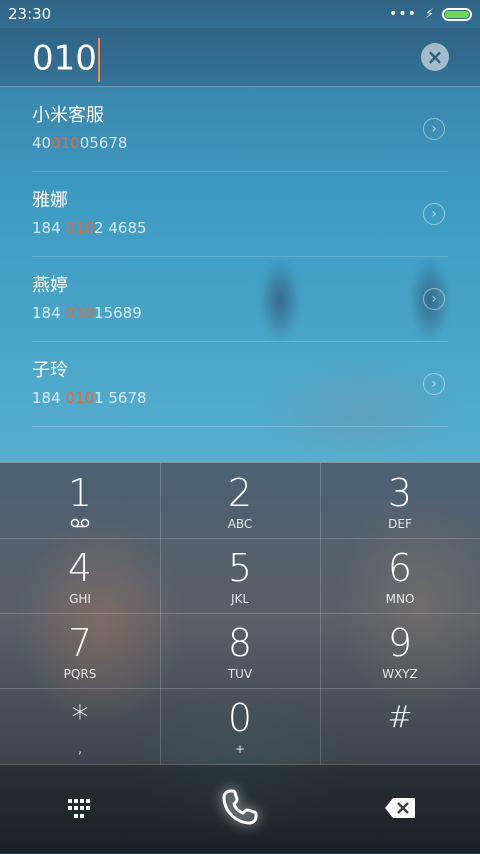 This screenshot has width=480, height=854. What do you see at coordinates (30, 14) in the screenshot?
I see `status-time: 23:30` at bounding box center [30, 14].